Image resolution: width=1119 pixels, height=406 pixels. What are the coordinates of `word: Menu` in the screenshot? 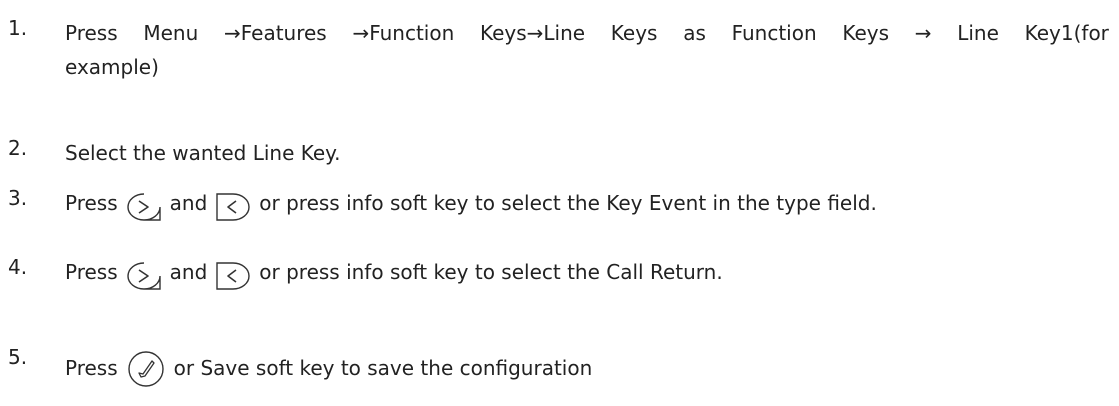 It's located at (171, 33).